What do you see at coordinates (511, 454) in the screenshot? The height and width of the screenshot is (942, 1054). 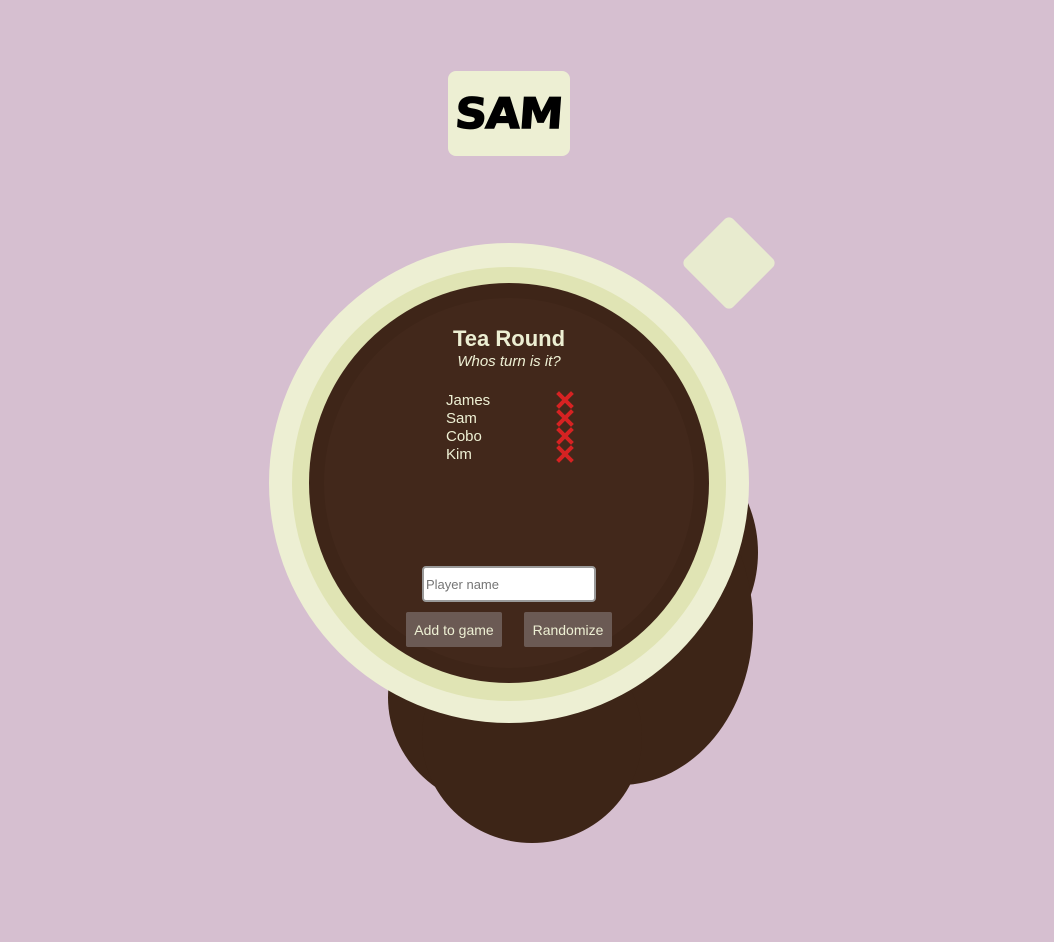 I see `list-item: Kim` at bounding box center [511, 454].